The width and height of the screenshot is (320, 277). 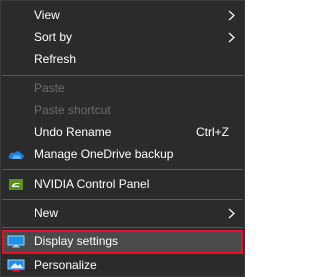 What do you see at coordinates (16, 184) in the screenshot?
I see `nvidia-icon` at bounding box center [16, 184].